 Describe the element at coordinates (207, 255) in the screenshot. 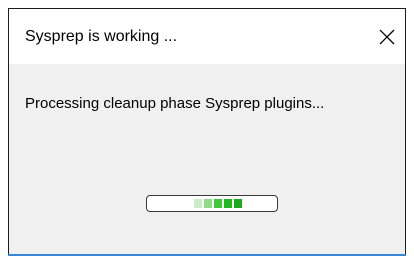

I see `window-bottom-accent` at that location.